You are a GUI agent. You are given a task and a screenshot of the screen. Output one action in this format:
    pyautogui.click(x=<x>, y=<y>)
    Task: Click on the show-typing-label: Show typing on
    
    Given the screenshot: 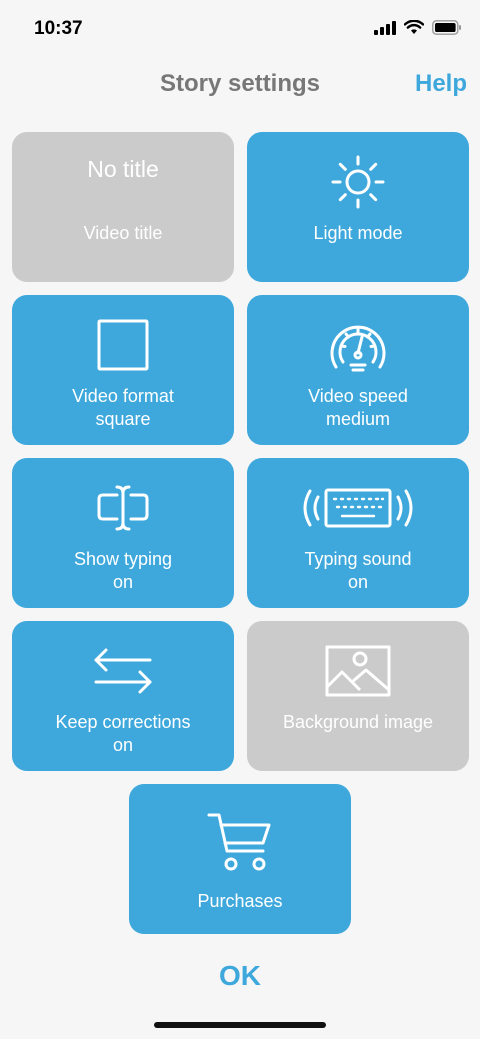 What is the action you would take?
    pyautogui.click(x=123, y=571)
    